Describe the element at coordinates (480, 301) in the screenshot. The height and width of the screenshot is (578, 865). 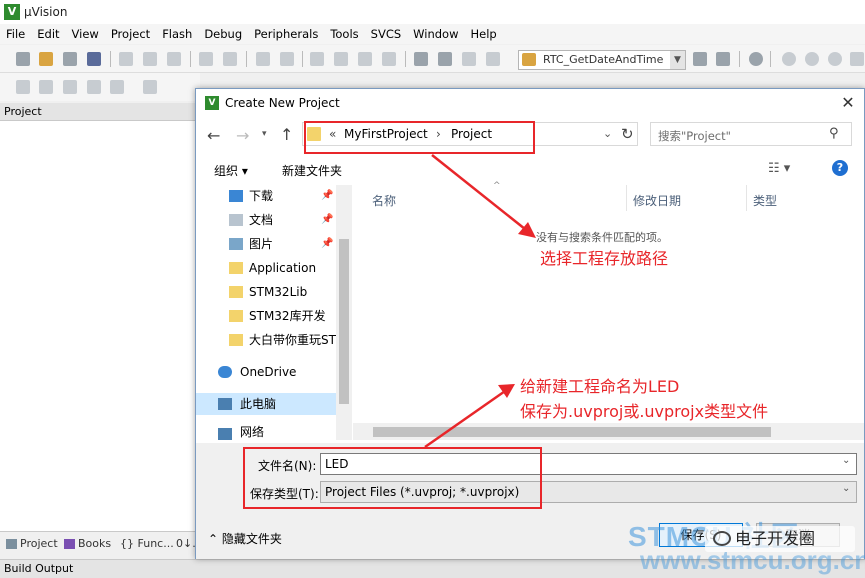
I see `annotation-arrows` at that location.